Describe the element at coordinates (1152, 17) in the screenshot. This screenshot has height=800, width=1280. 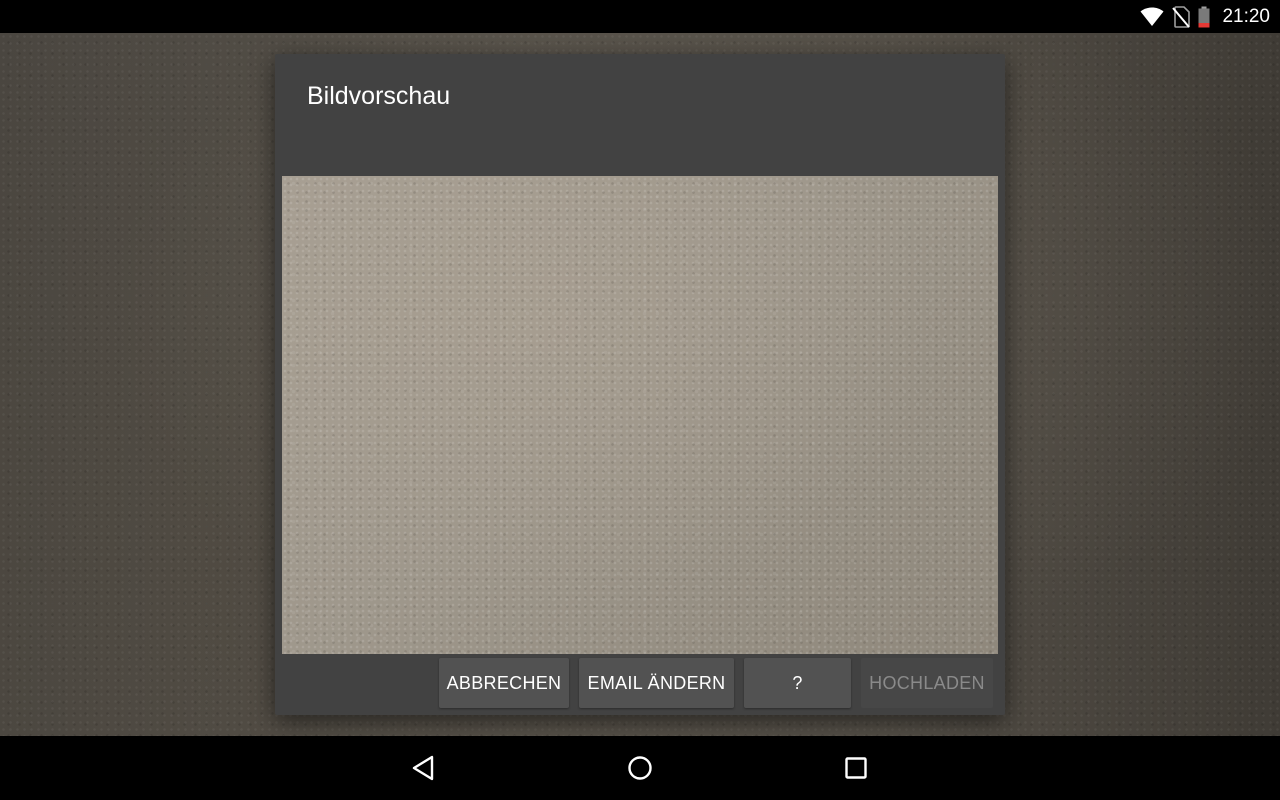
I see `wifi-icon` at that location.